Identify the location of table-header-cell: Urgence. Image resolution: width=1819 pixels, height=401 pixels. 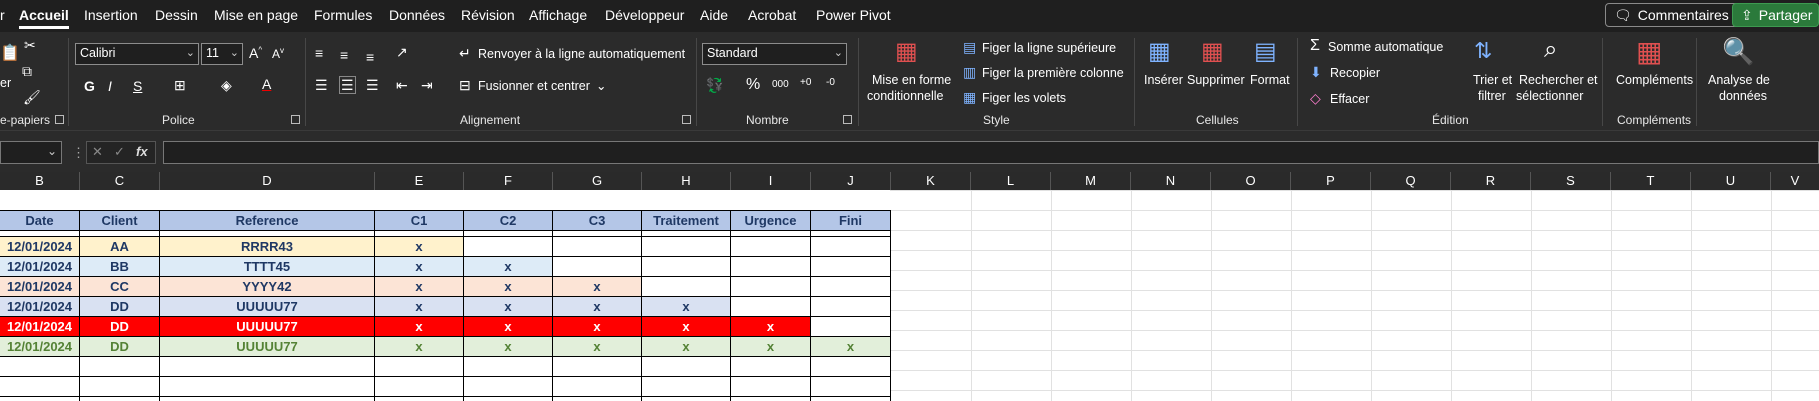
(771, 220).